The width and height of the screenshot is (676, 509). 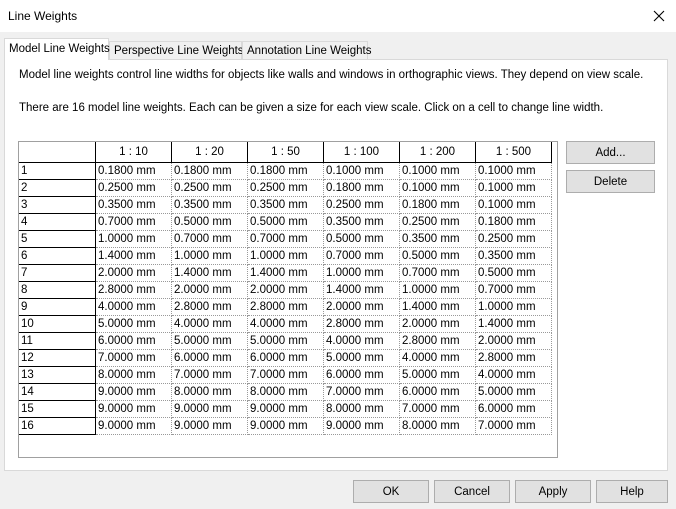 I want to click on tab-annotation-line-weights: Annotation Line Weights, so click(x=306, y=50).